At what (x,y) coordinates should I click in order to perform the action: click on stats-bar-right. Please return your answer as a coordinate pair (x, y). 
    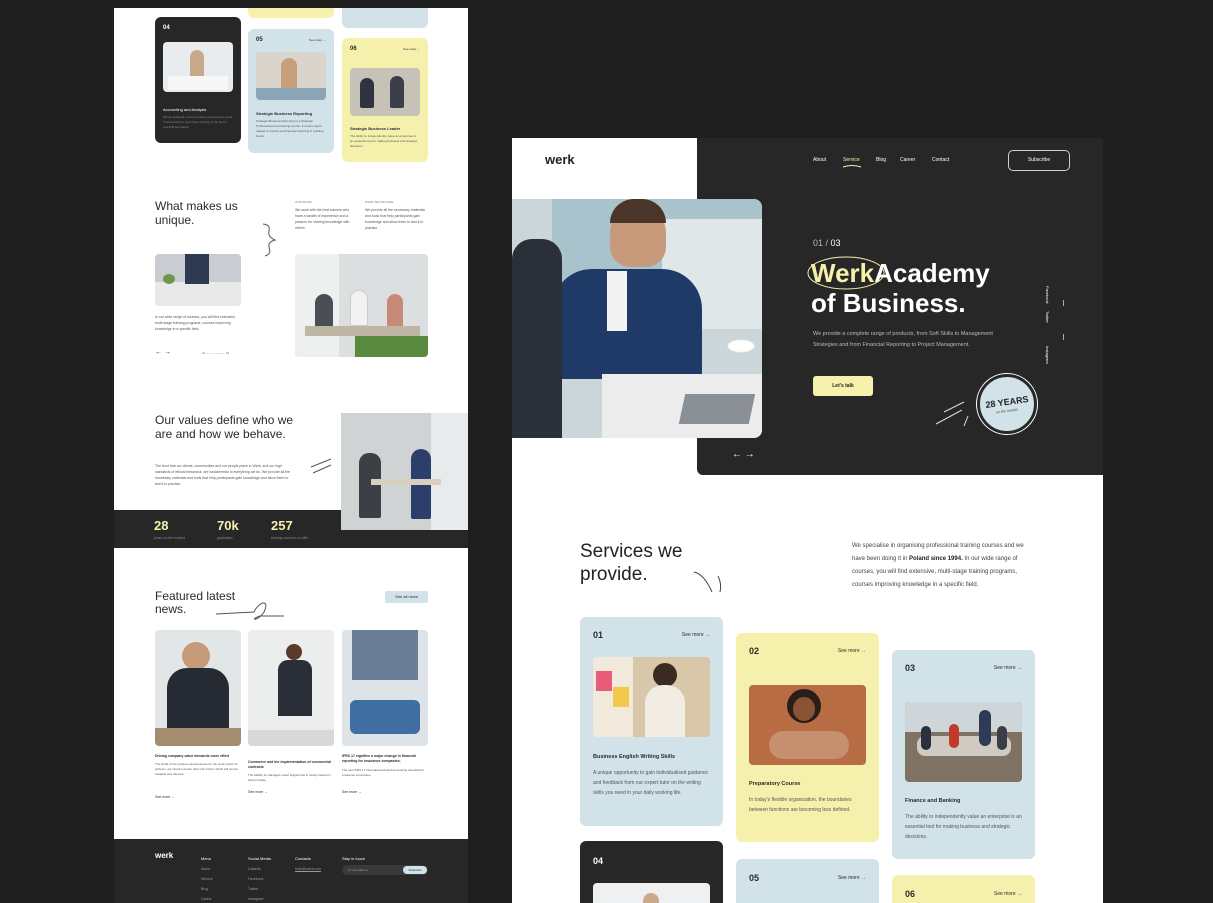
    Looking at the image, I should click on (404, 539).